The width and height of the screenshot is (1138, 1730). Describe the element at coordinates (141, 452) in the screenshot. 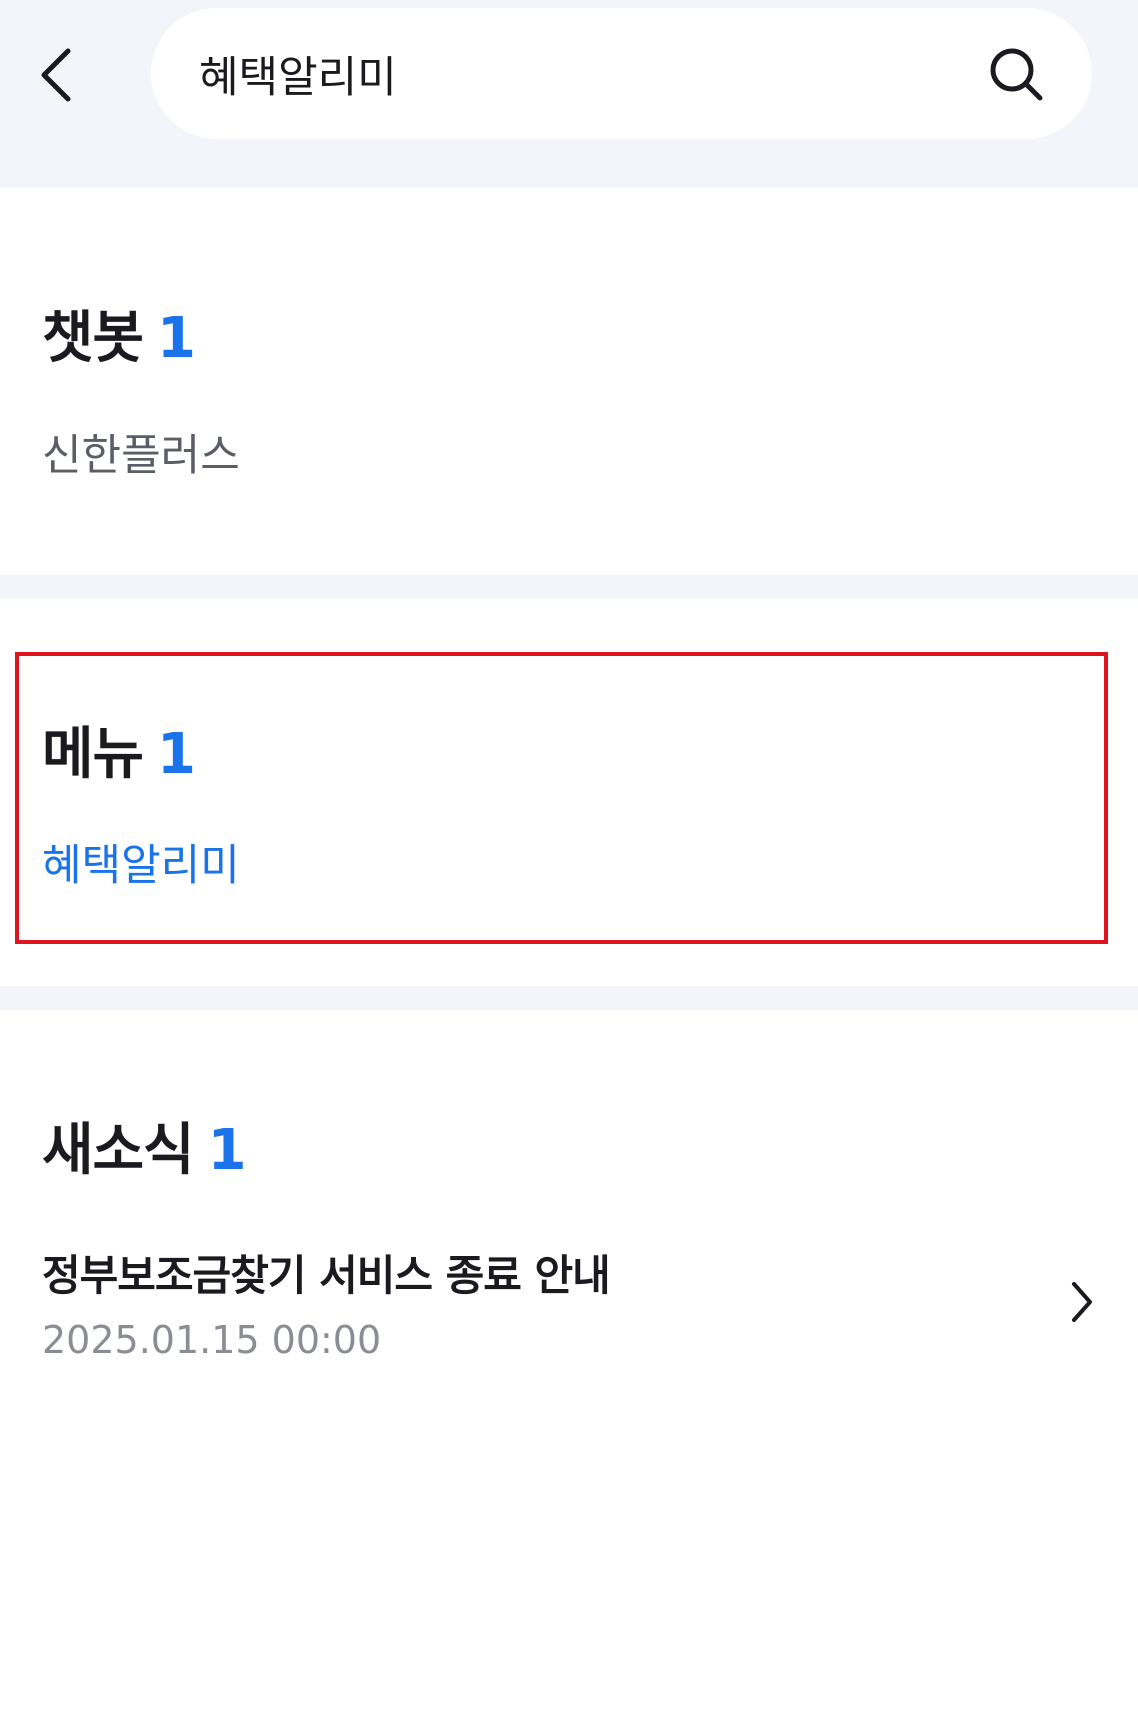

I see `chatbot-result-item: 신한플러스` at that location.